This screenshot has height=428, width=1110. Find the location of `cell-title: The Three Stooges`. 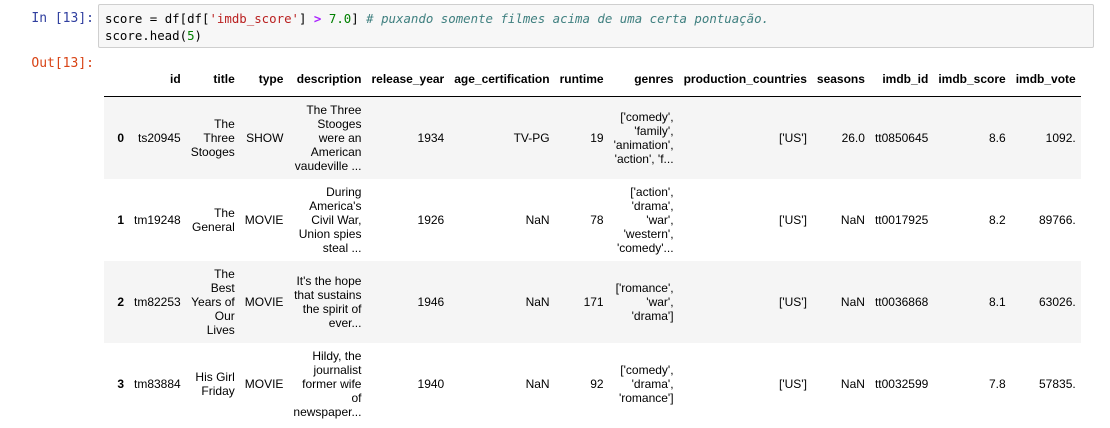

cell-title: The Three Stooges is located at coordinates (212, 137).